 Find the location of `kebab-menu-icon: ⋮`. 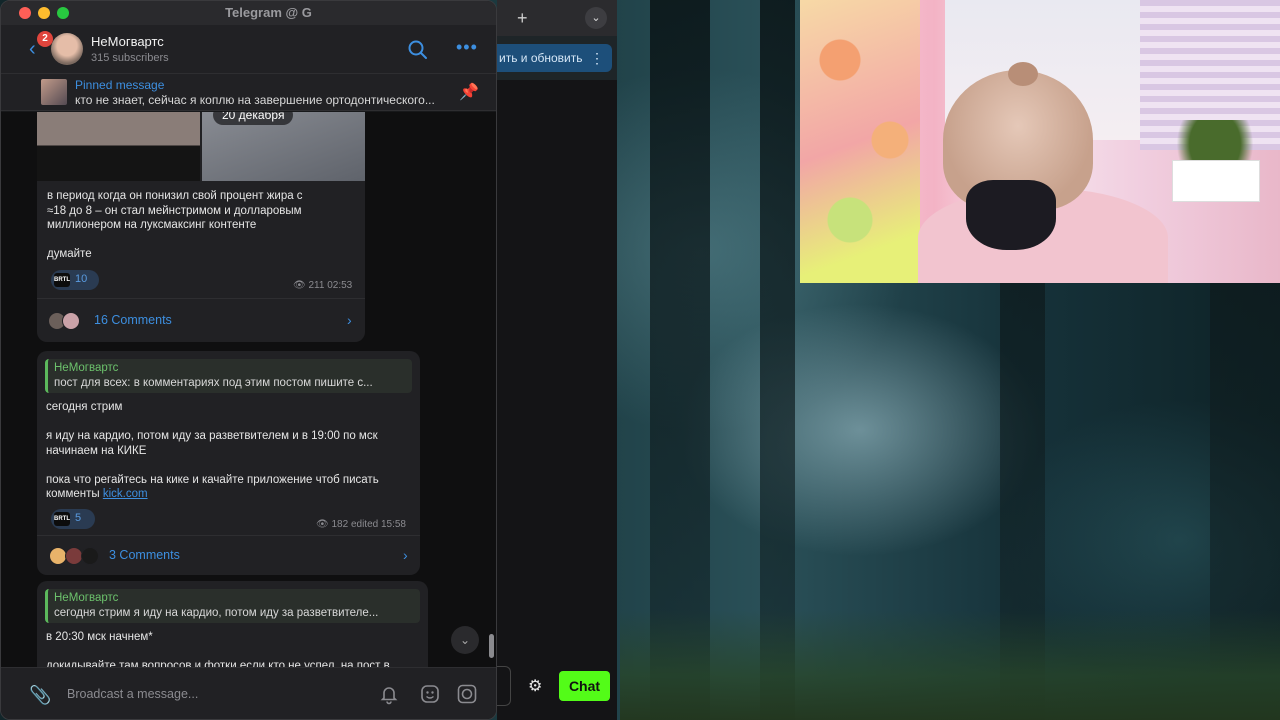

kebab-menu-icon: ⋮ is located at coordinates (597, 58).